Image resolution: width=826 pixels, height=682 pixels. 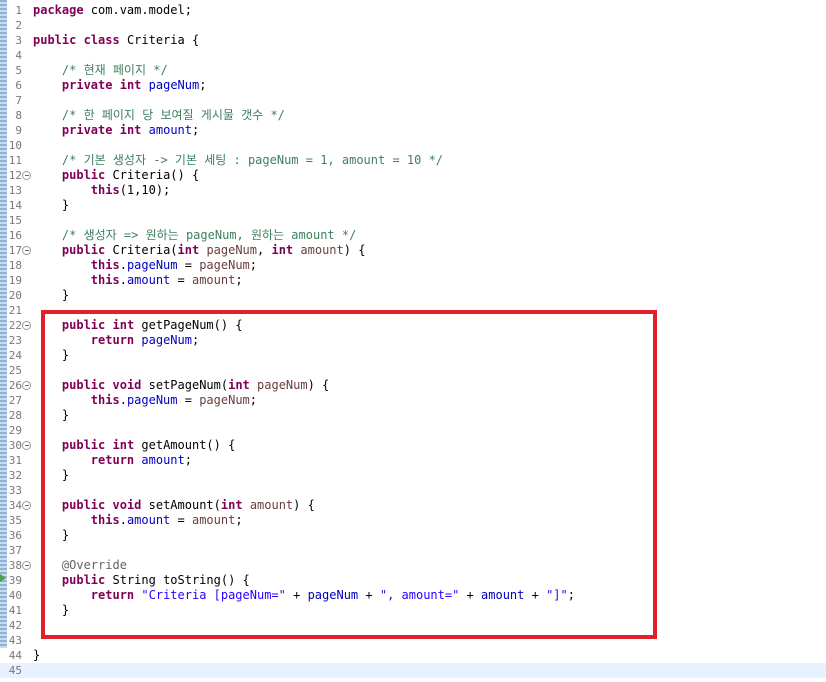 I want to click on code-text: /* 현재 페이지 */, so click(x=100, y=70).